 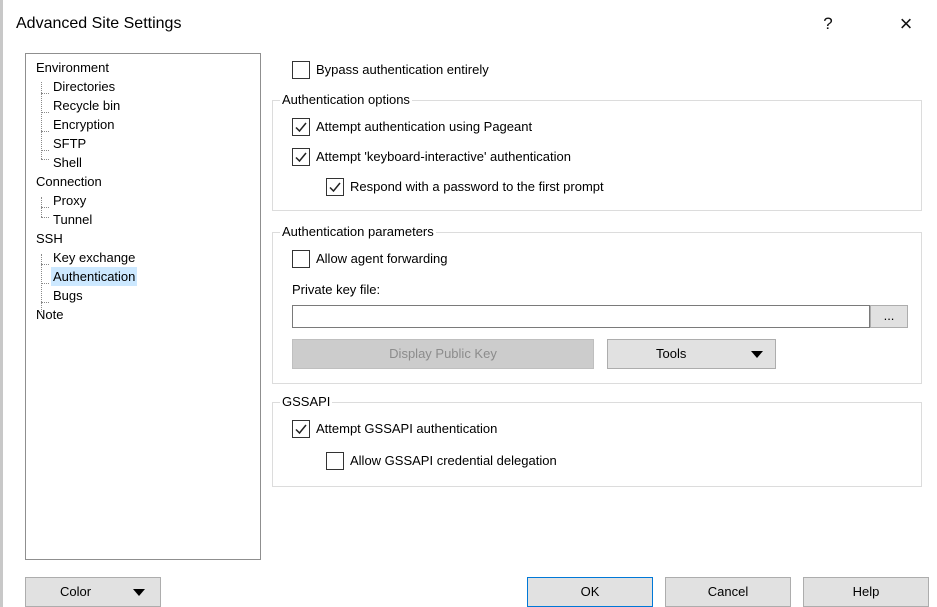 What do you see at coordinates (336, 289) in the screenshot?
I see `private-key-label: Private key file:` at bounding box center [336, 289].